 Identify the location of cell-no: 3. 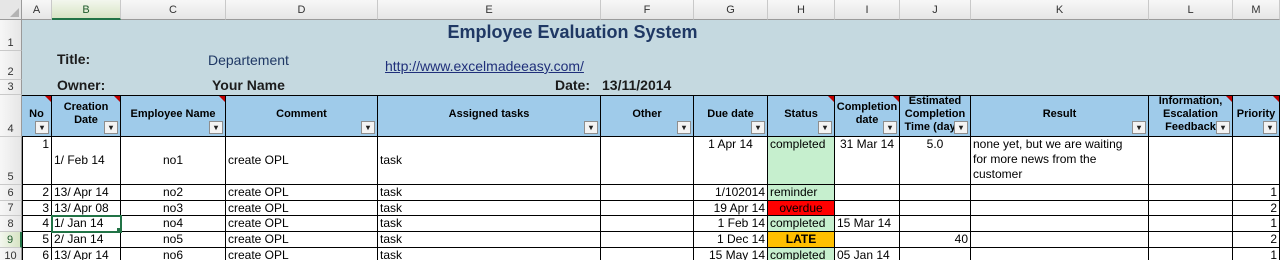
(37, 208).